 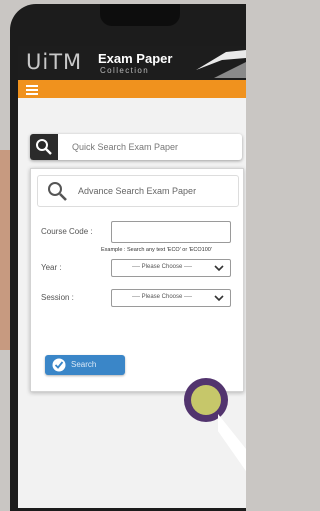 What do you see at coordinates (132, 89) in the screenshot?
I see `nav-bar` at bounding box center [132, 89].